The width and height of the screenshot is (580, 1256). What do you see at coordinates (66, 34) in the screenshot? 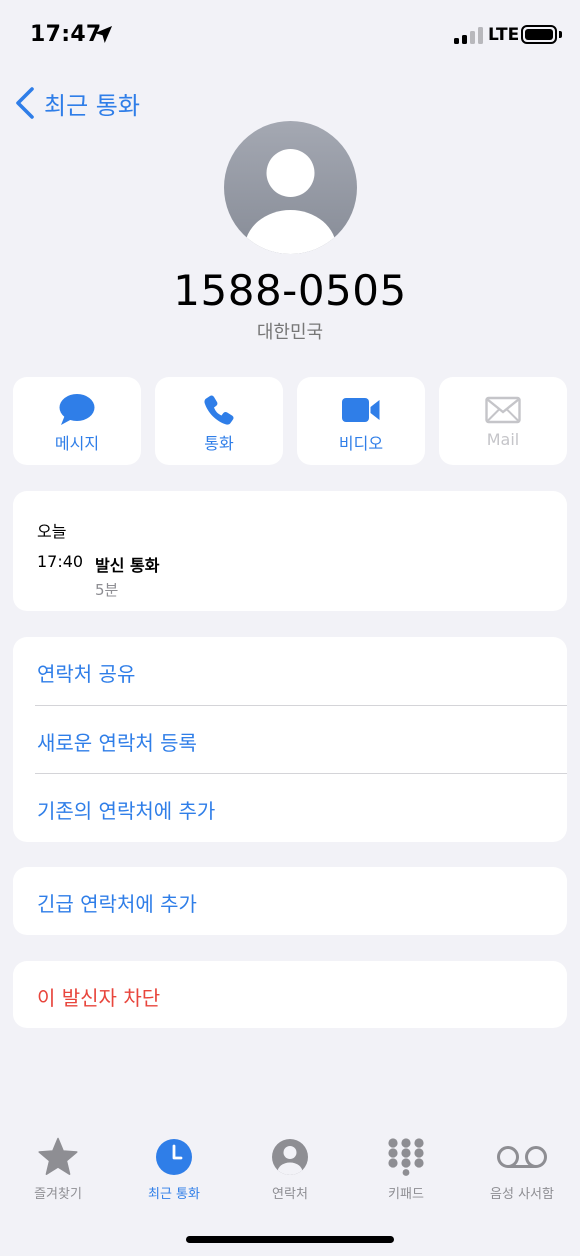
I see `status-time: 17:47` at bounding box center [66, 34].